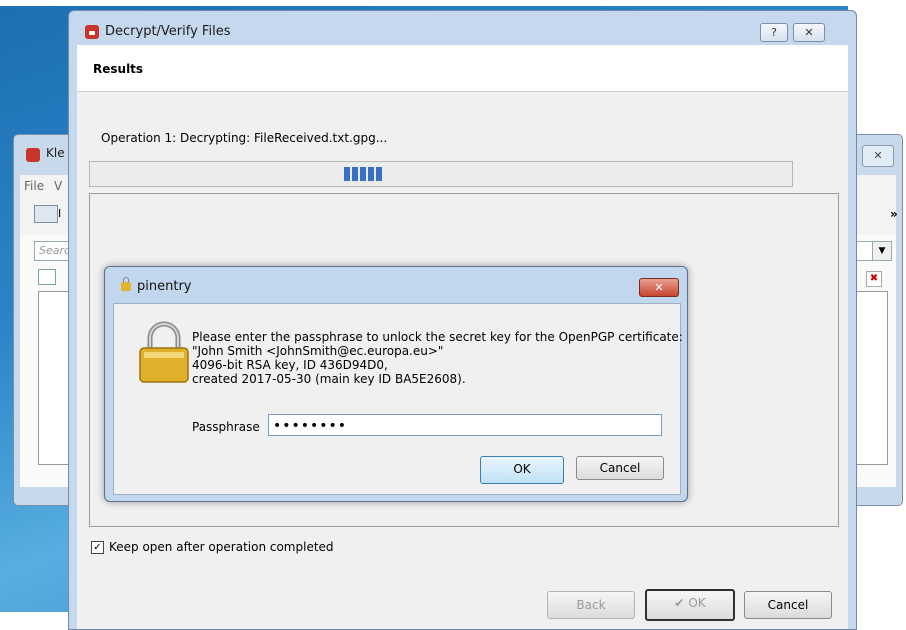 This screenshot has width=906, height=630. Describe the element at coordinates (226, 427) in the screenshot. I see `passphrase-label: Passphrase` at that location.